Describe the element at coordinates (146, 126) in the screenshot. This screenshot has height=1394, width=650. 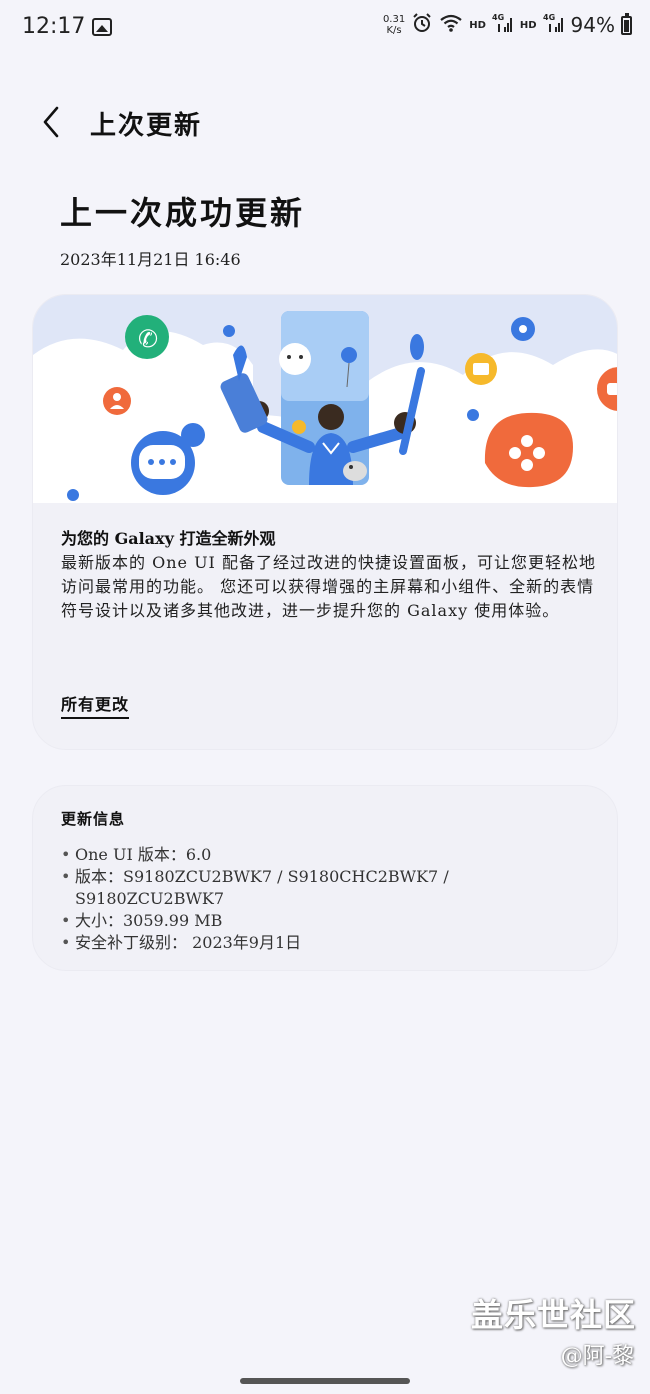
I see `page-title: 上次更新` at that location.